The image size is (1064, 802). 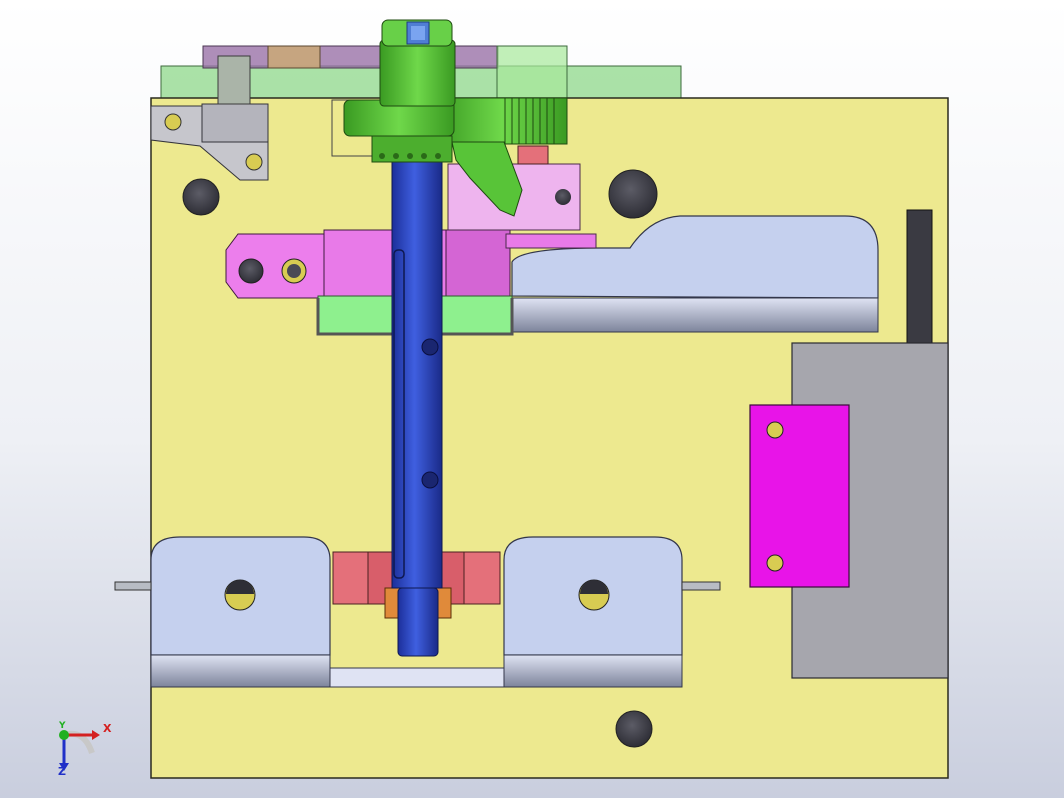 What do you see at coordinates (919, 276) in the screenshot?
I see `return-pin` at bounding box center [919, 276].